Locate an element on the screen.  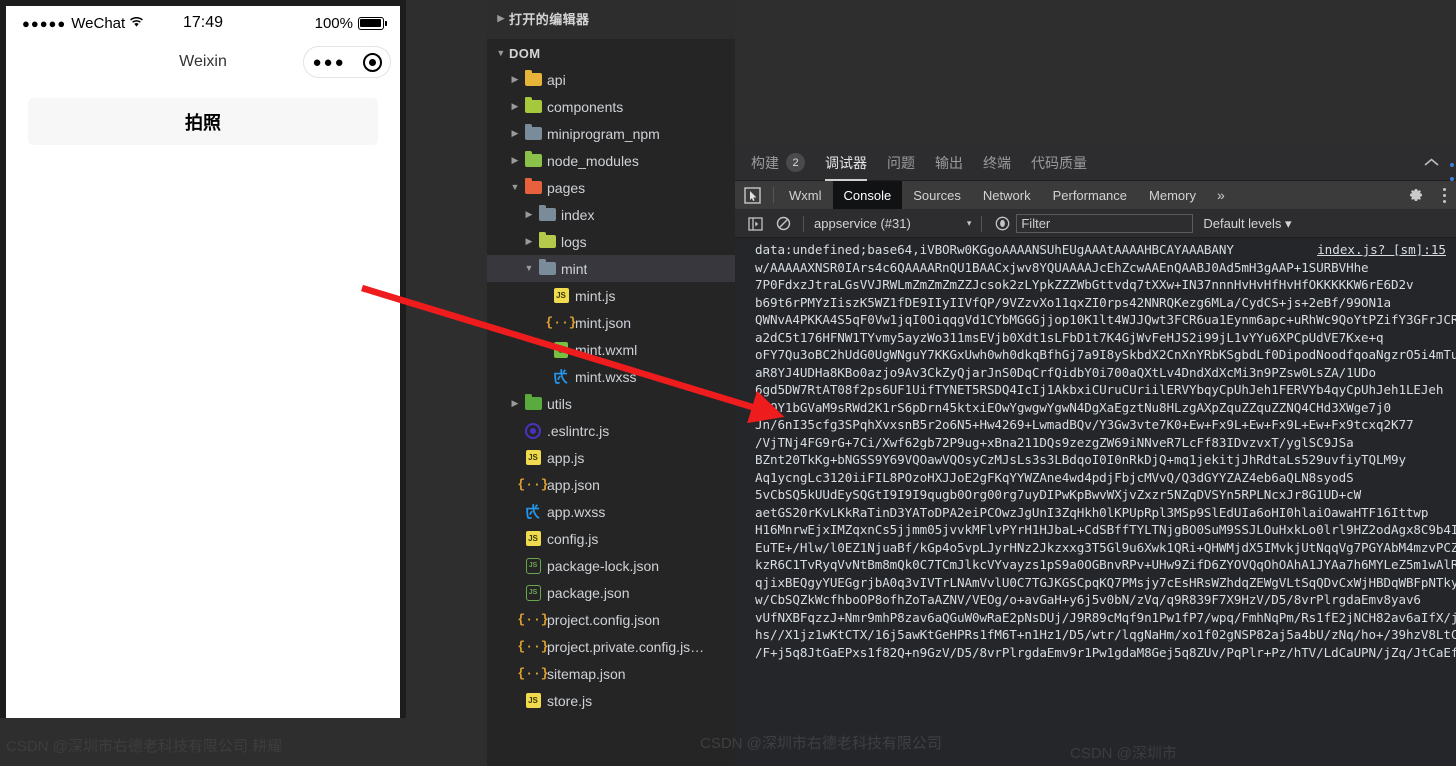
file-tree-item: ▶ .eslintrc.js is located at coordinates (611, 430).